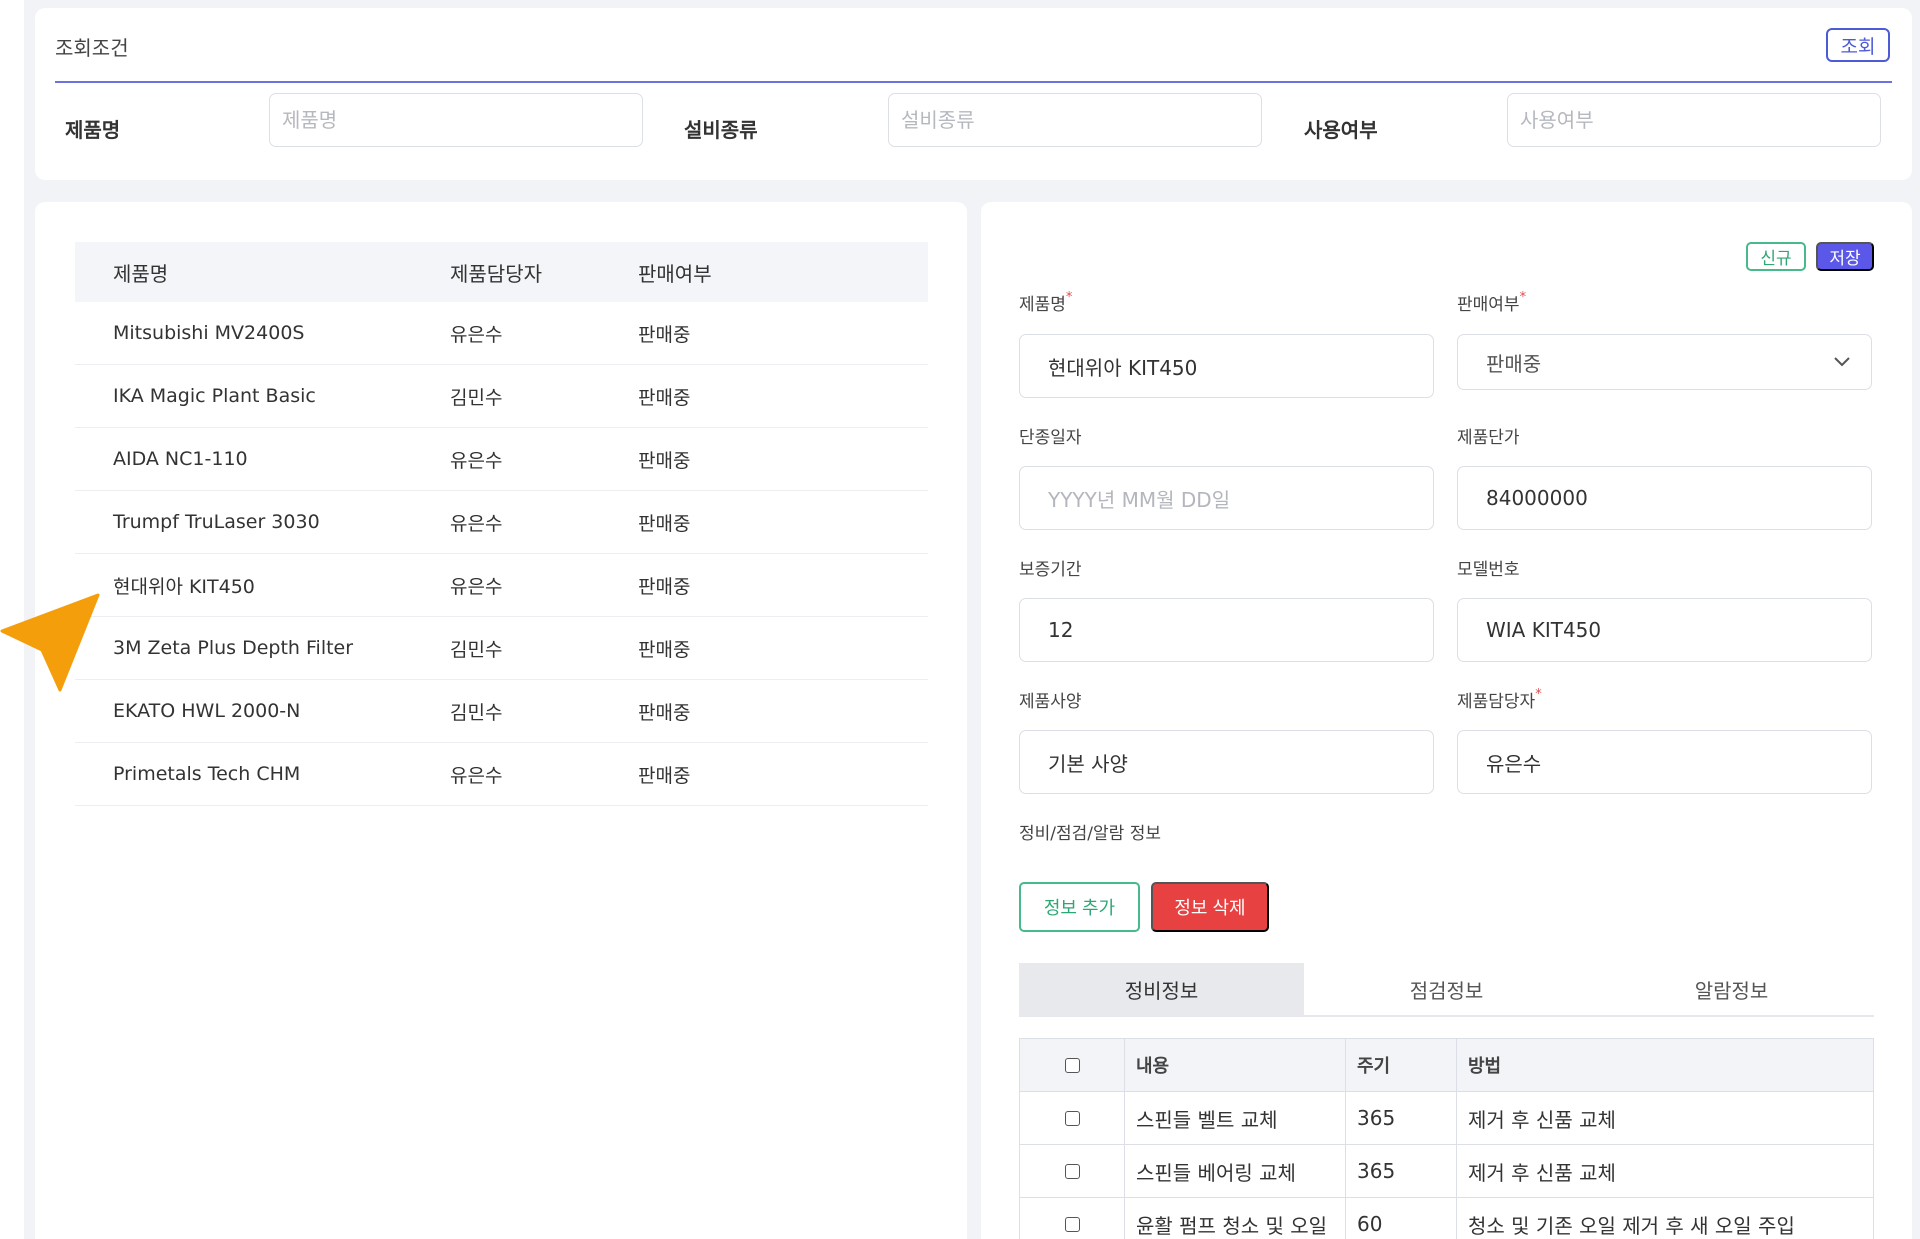 Image resolution: width=1920 pixels, height=1239 pixels. What do you see at coordinates (1776, 256) in the screenshot?
I see `new-button: 신규` at bounding box center [1776, 256].